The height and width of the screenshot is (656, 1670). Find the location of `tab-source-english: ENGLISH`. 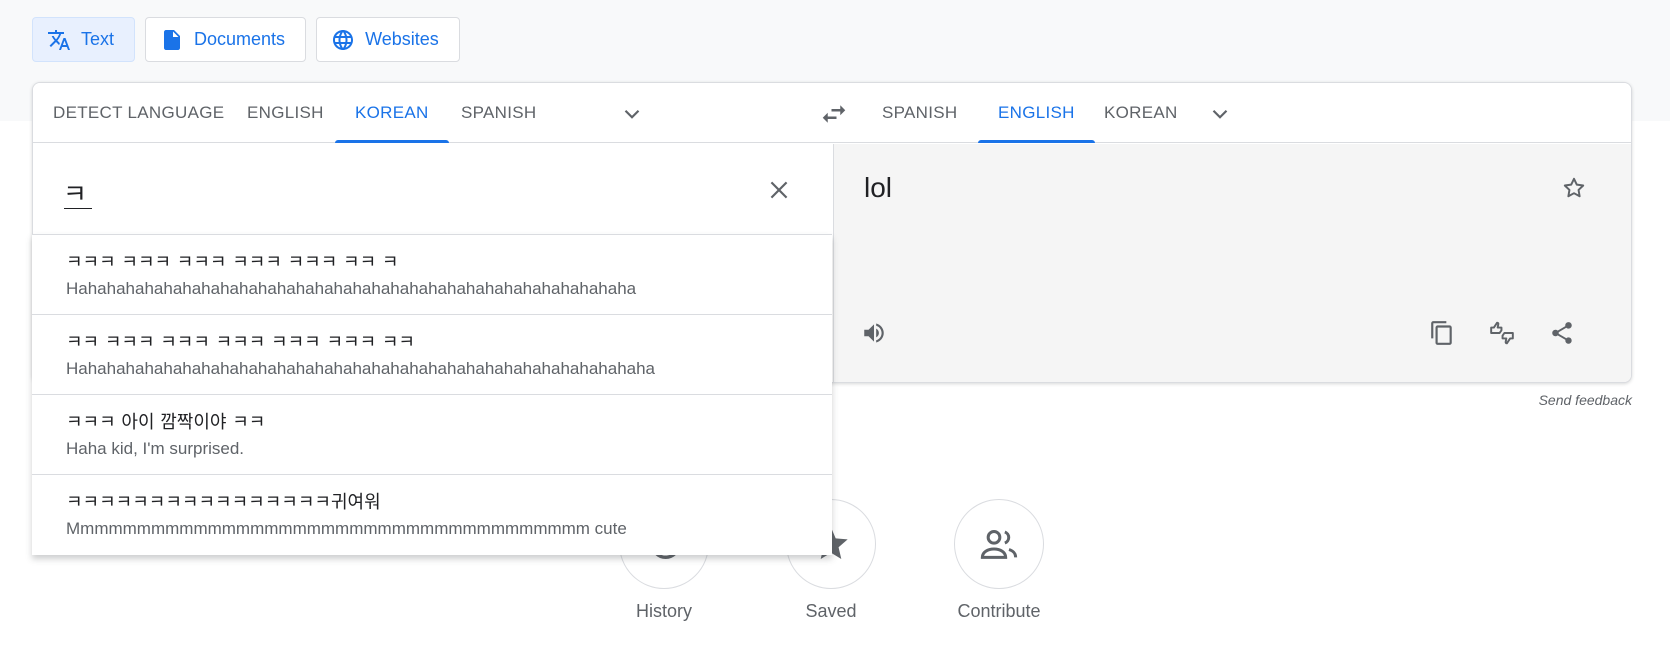

tab-source-english: ENGLISH is located at coordinates (285, 113).